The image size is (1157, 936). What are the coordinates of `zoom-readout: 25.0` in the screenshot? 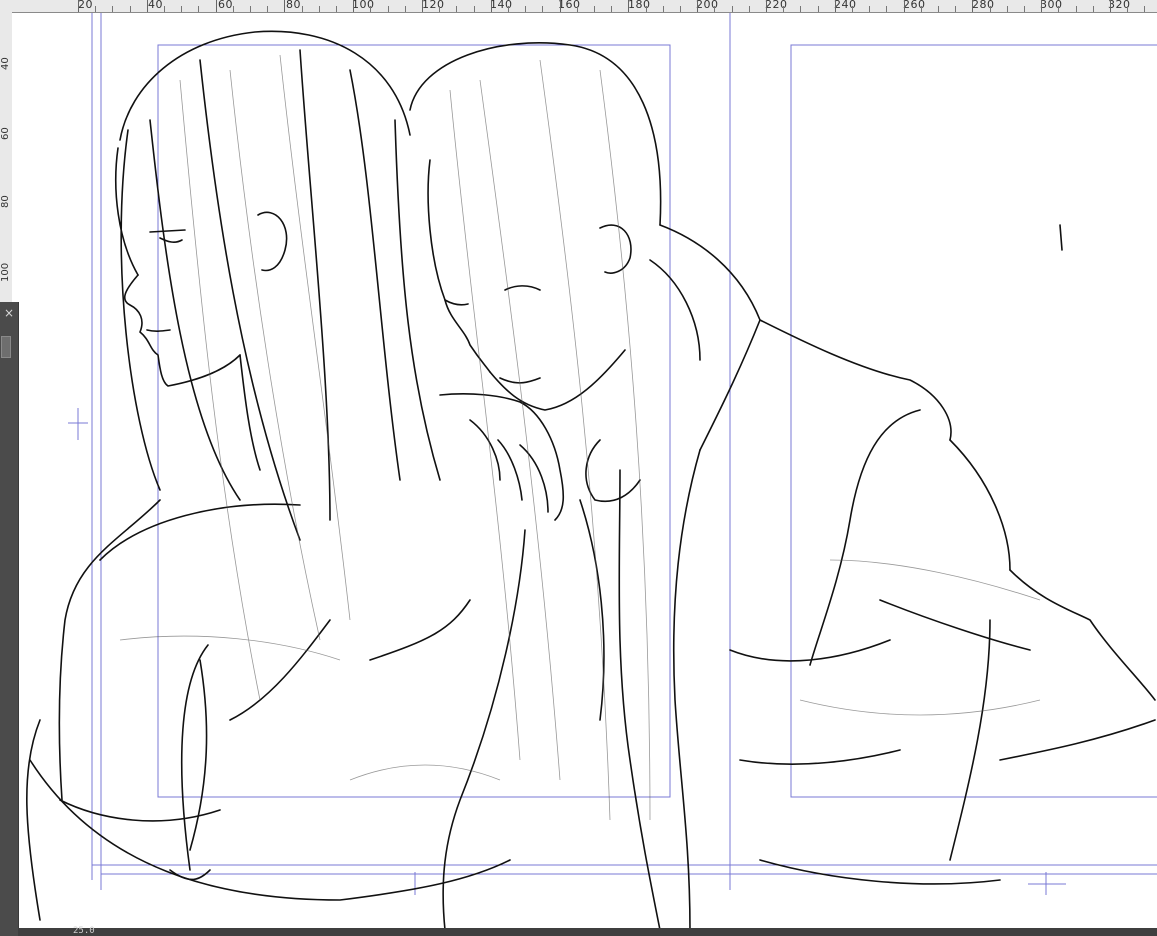 It's located at (84, 931).